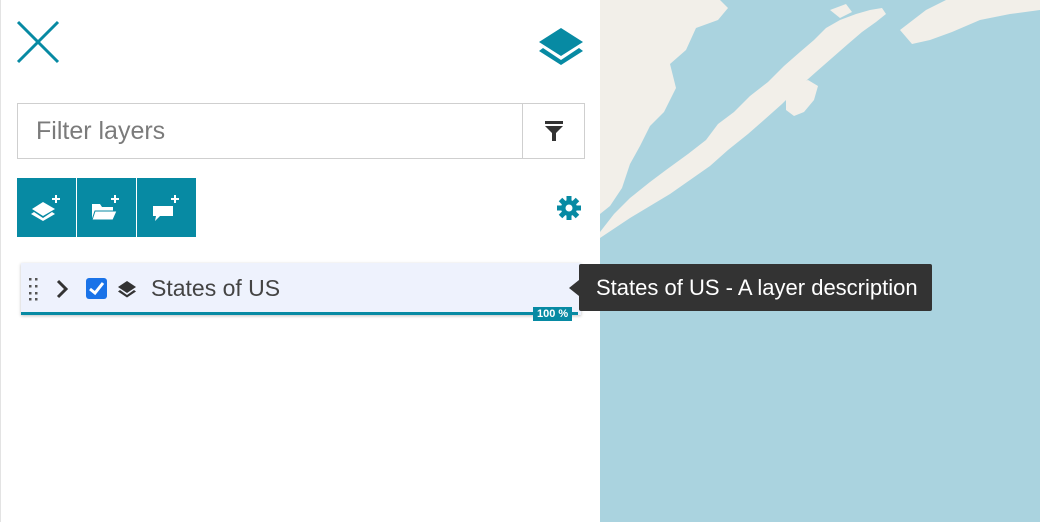 The image size is (1040, 522). I want to click on add-layer-button, so click(46, 207).